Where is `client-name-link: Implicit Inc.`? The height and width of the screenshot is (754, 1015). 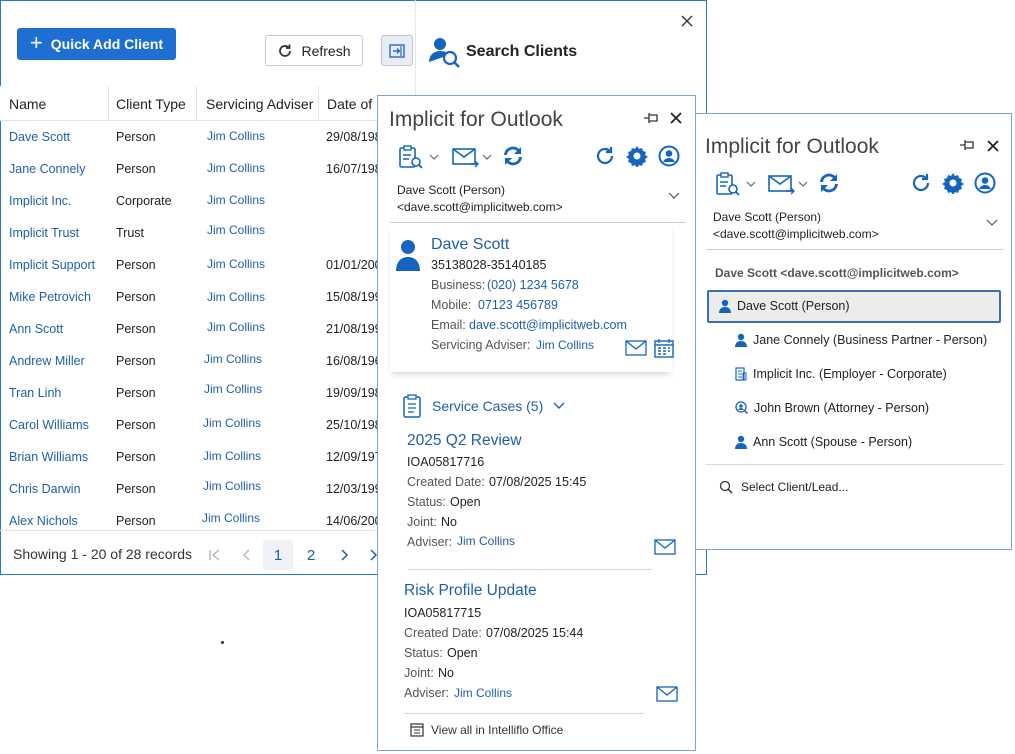
client-name-link: Implicit Inc. is located at coordinates (40, 201).